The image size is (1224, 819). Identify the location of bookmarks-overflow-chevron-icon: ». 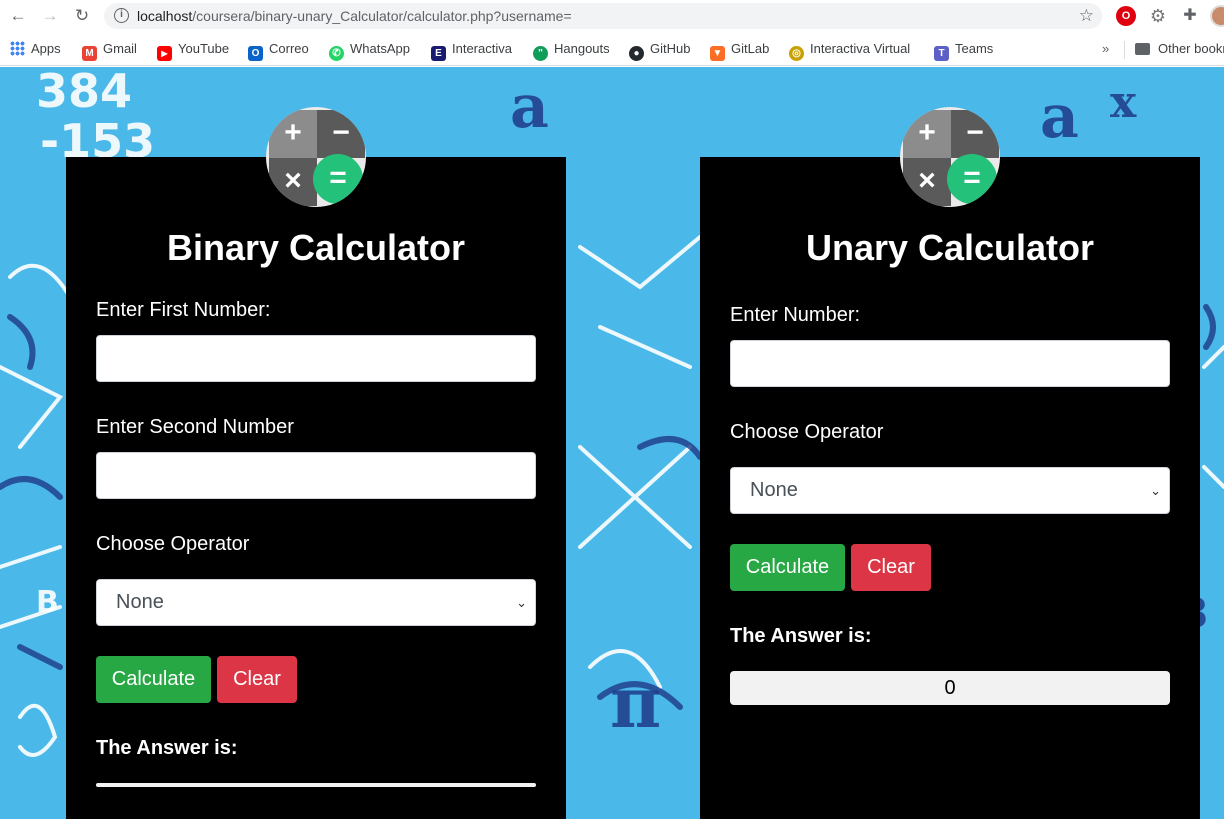
(1105, 48).